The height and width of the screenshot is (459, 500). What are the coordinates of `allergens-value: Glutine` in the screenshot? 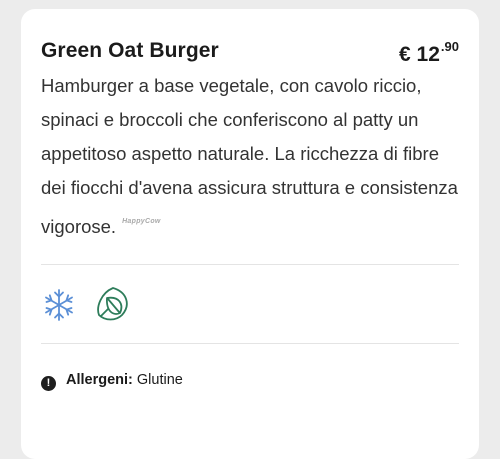 It's located at (159, 380).